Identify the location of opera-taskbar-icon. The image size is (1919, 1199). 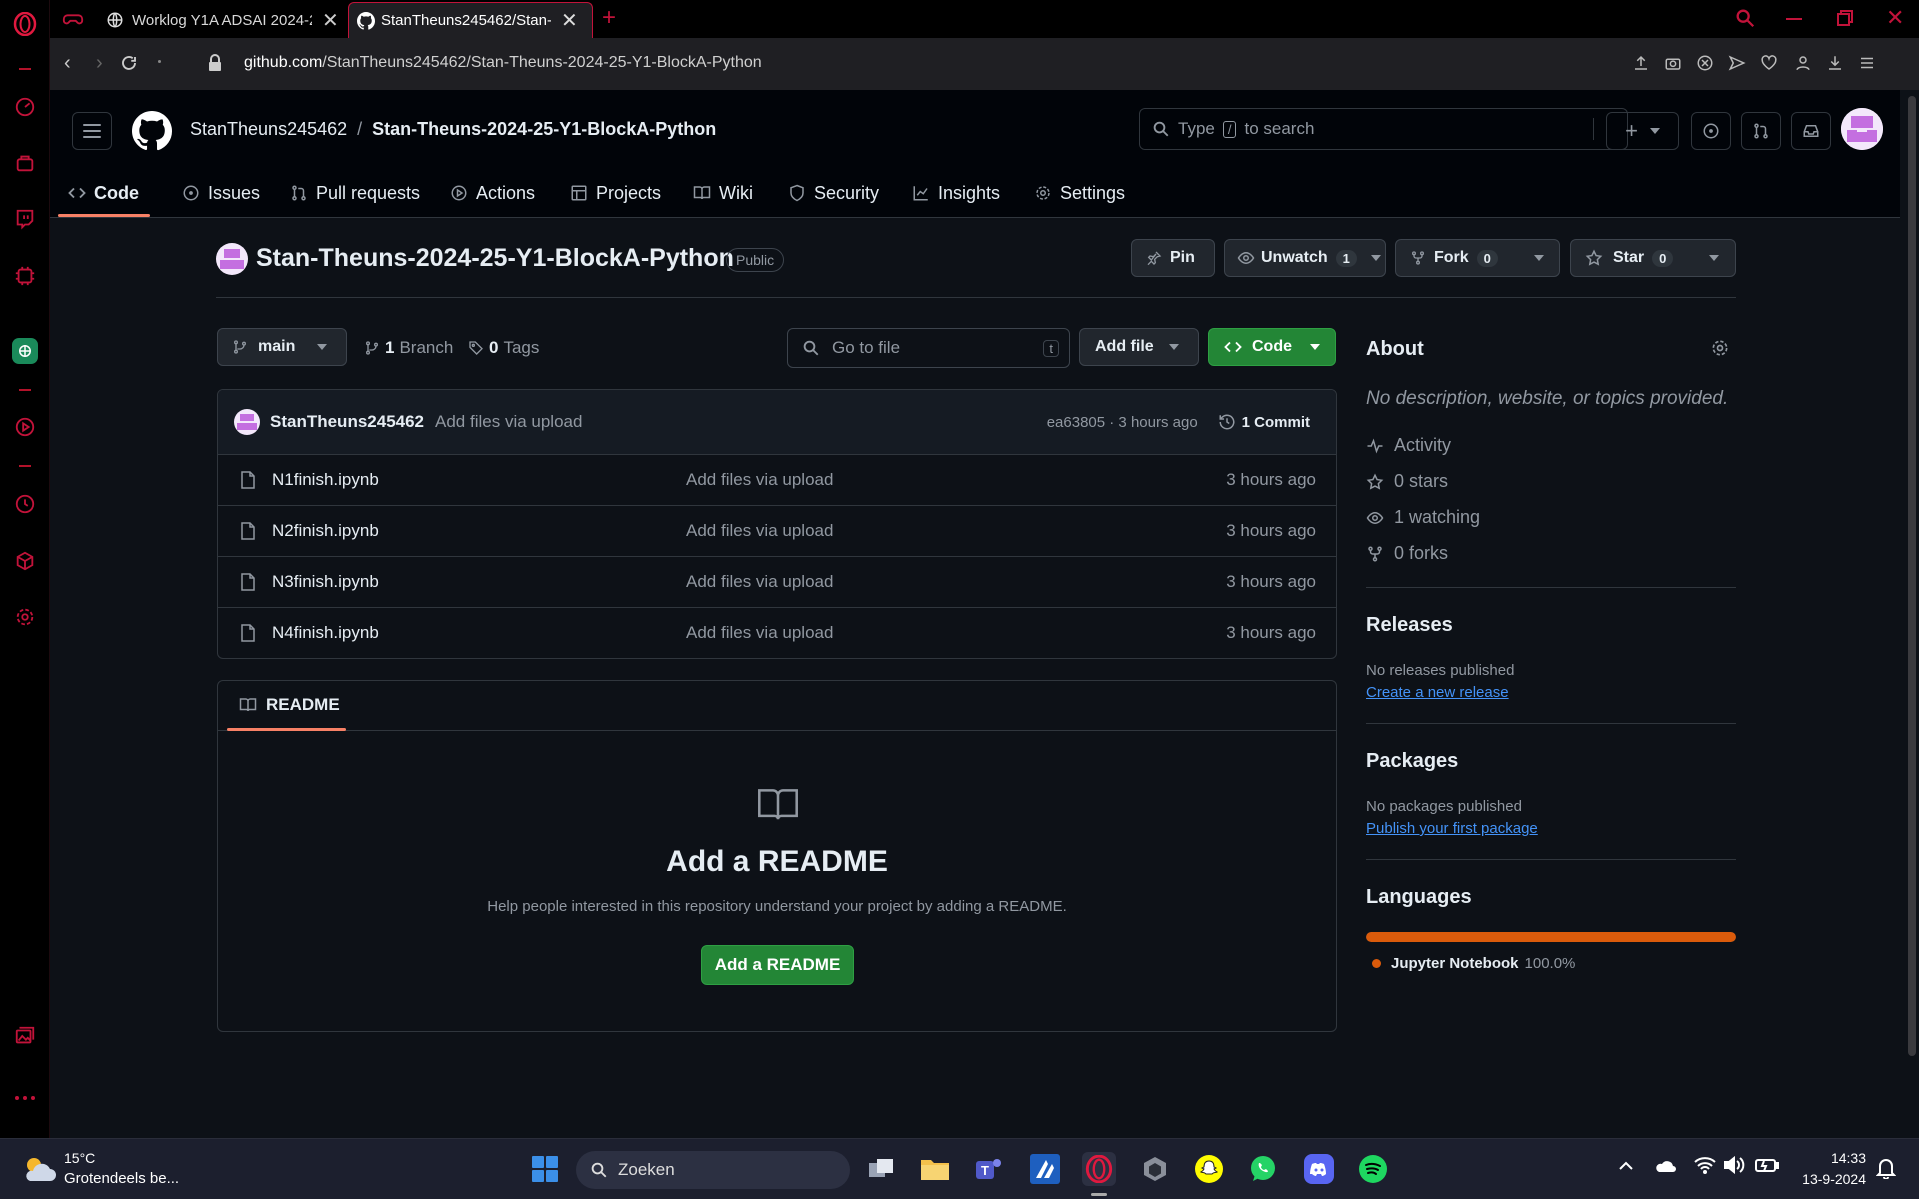
(1099, 1169).